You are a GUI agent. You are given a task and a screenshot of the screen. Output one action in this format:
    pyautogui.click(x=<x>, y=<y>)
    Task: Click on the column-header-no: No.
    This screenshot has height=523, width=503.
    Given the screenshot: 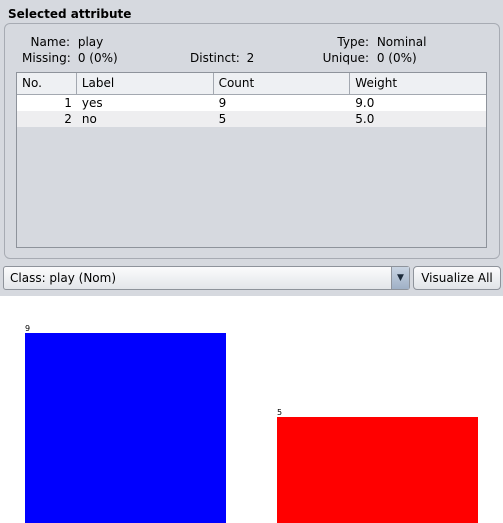 What is the action you would take?
    pyautogui.click(x=47, y=84)
    